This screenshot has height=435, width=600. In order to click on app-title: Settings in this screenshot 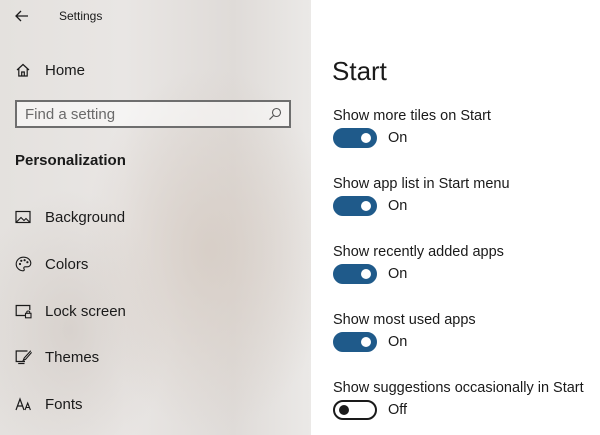, I will do `click(81, 16)`.